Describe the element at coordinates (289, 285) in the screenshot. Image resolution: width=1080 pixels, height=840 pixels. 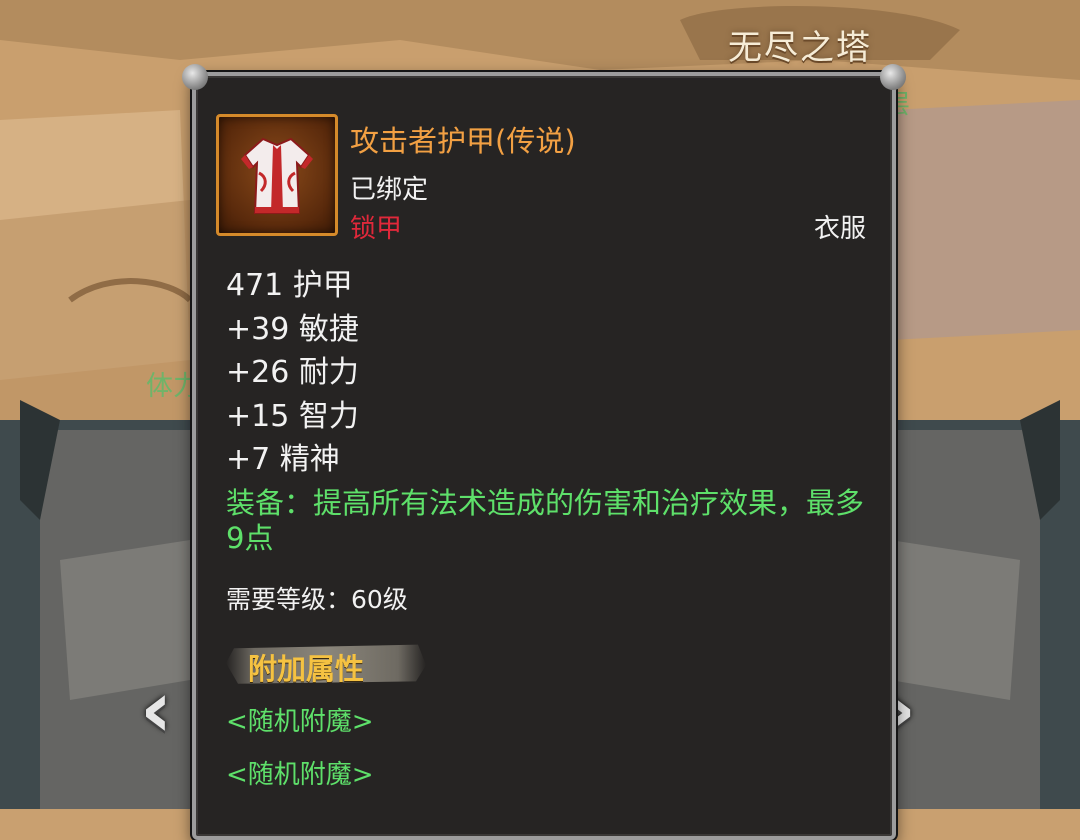
I see `stat-armor: 471 护甲` at that location.